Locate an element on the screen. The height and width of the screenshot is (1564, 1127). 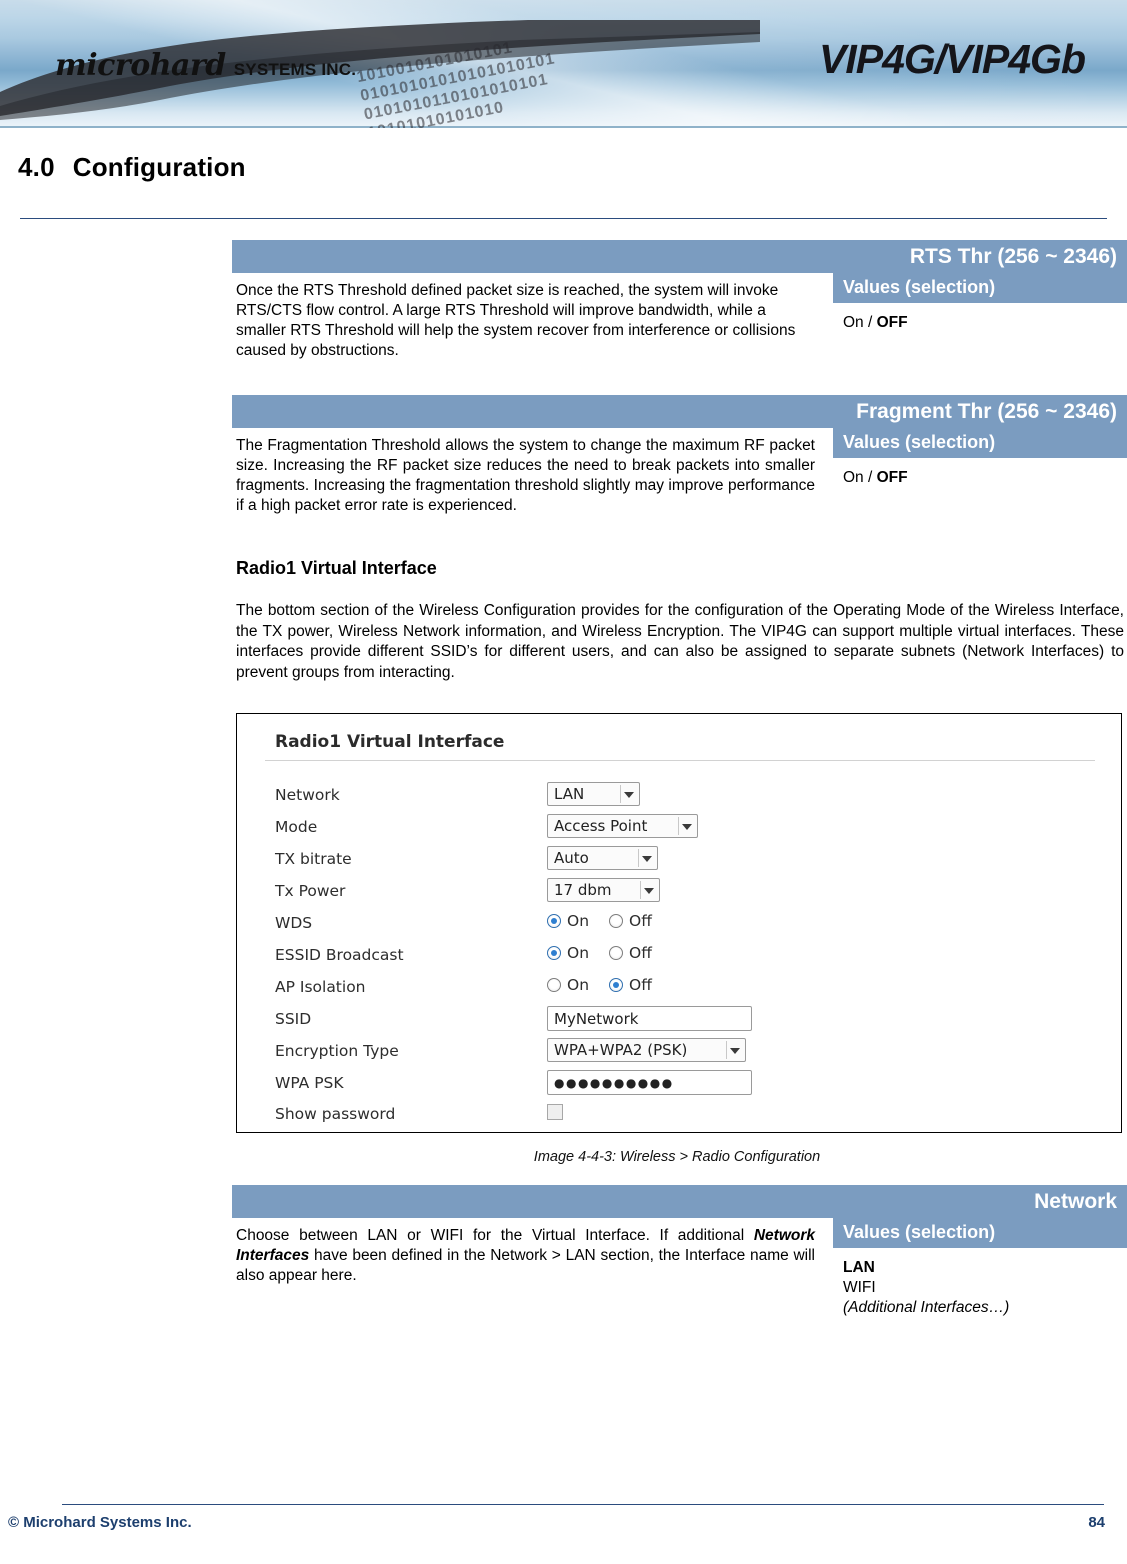
essid-radio-group: On Off is located at coordinates (599, 953).